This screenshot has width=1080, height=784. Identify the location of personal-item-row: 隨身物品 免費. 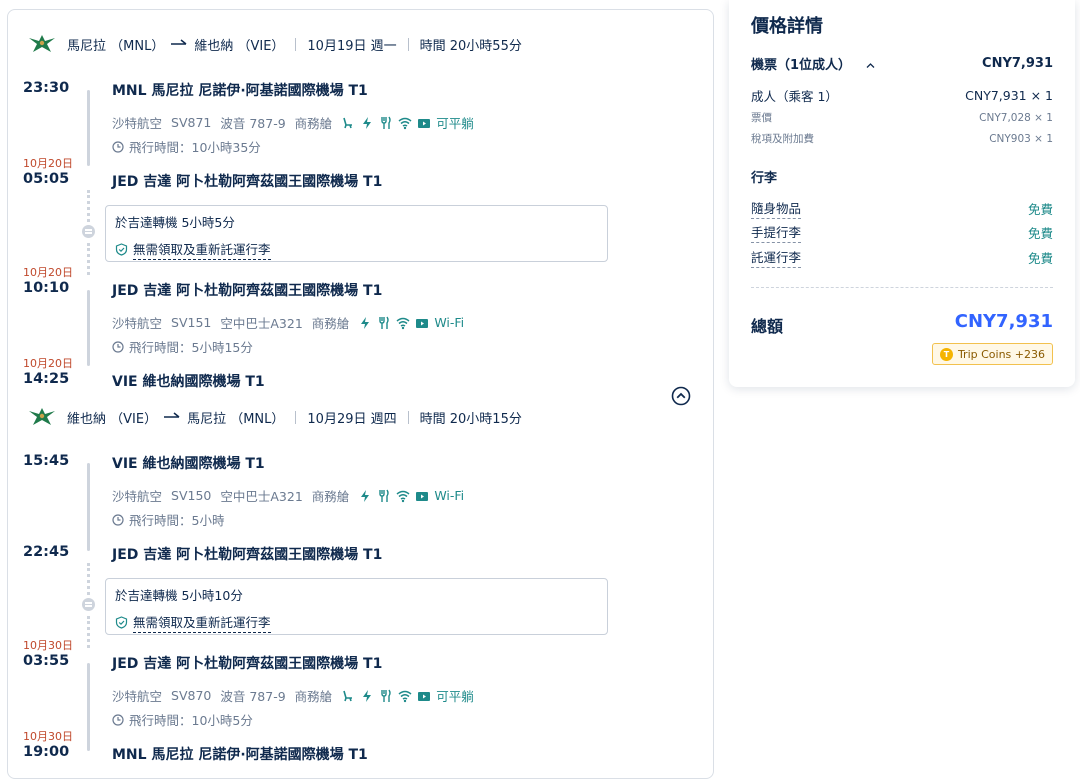
(902, 208).